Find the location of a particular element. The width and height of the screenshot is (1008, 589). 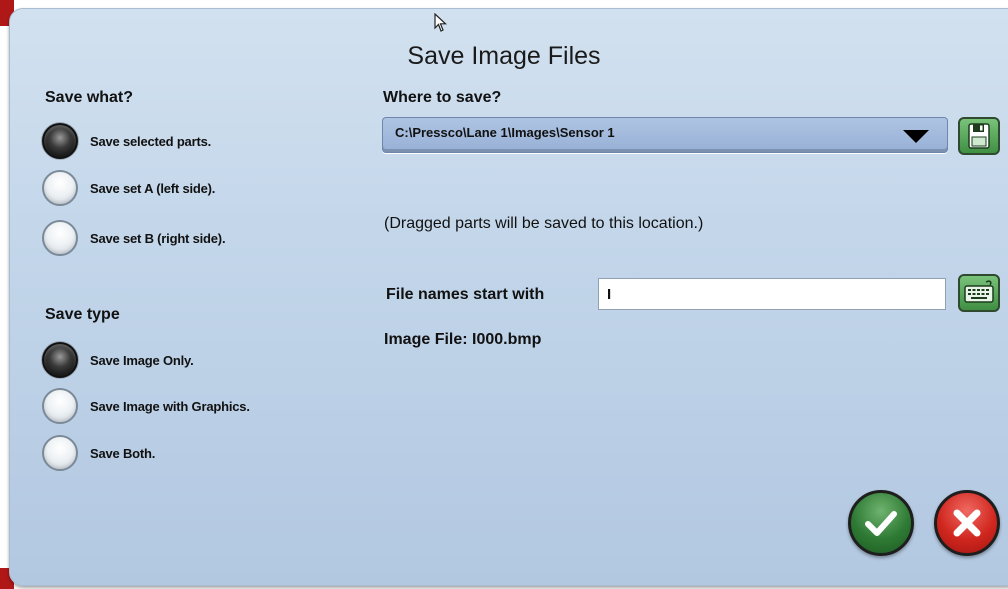

checkmark-icon is located at coordinates (881, 523).